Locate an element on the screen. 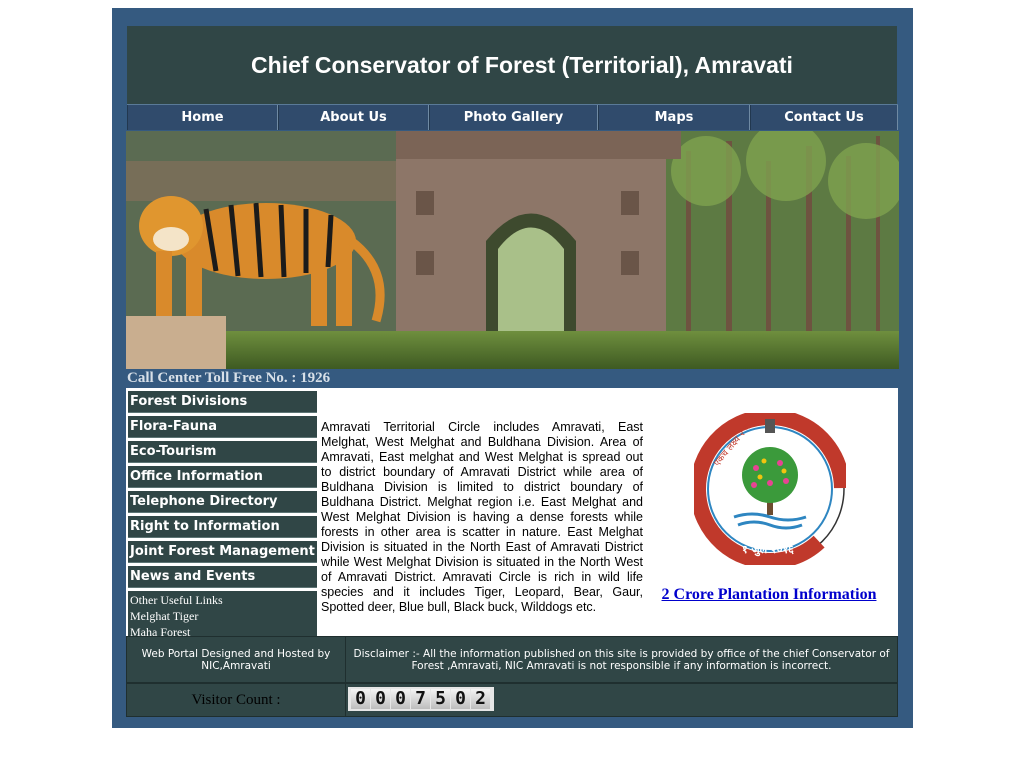 This screenshot has height=768, width=1024. sidebar-item-forest-divisions: Forest Divisions is located at coordinates (222, 402).